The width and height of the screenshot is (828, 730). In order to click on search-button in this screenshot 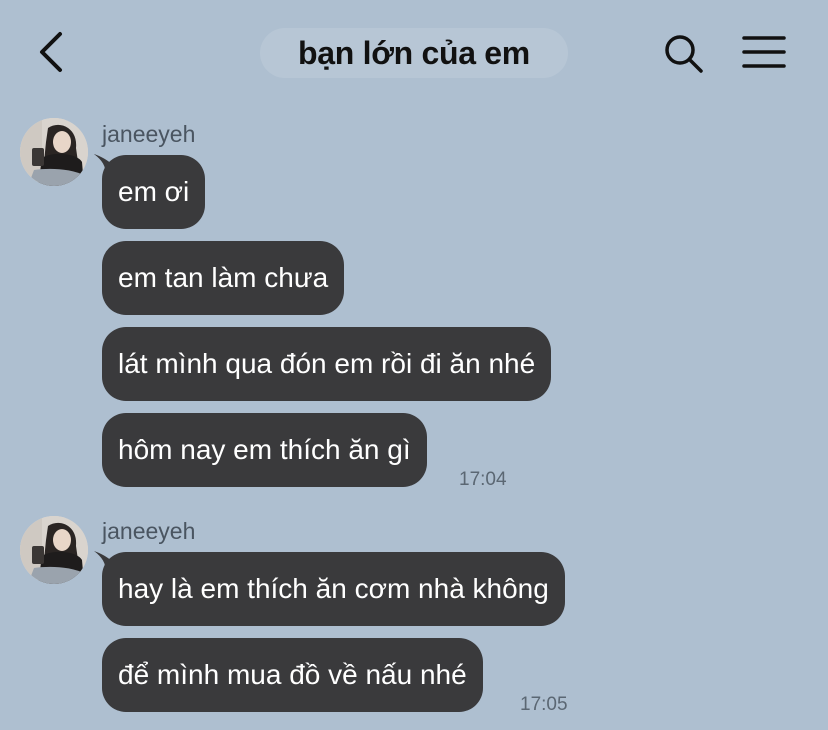, I will do `click(683, 53)`.